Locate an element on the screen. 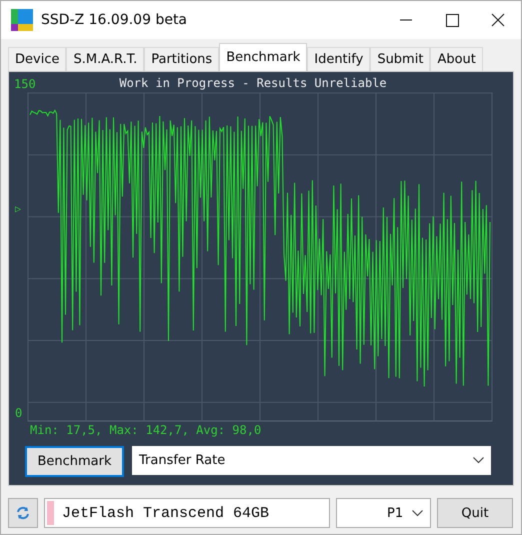  tab: Benchmark is located at coordinates (263, 57).